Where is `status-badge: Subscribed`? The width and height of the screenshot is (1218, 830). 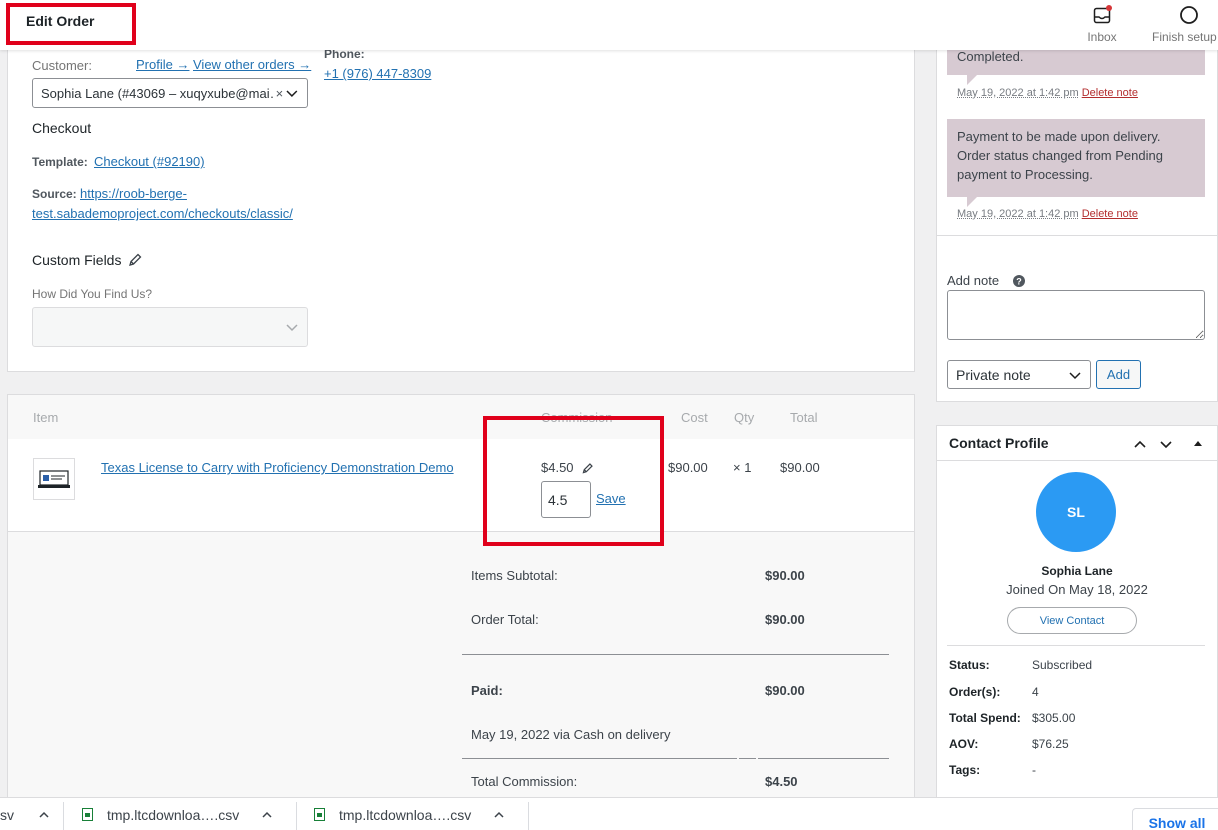 status-badge: Subscribed is located at coordinates (1062, 665).